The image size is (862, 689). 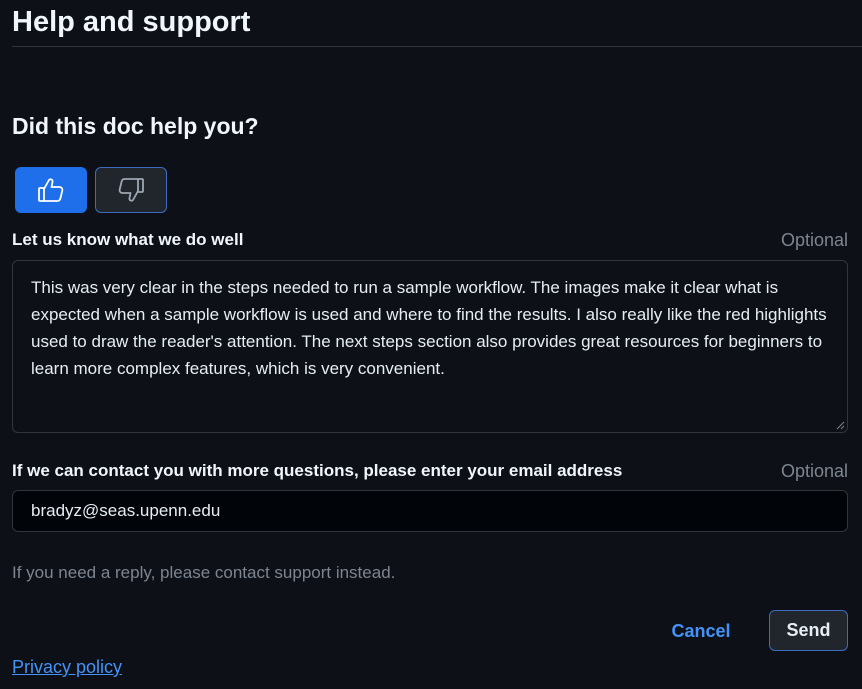 I want to click on thumbs-down-button, so click(x=131, y=190).